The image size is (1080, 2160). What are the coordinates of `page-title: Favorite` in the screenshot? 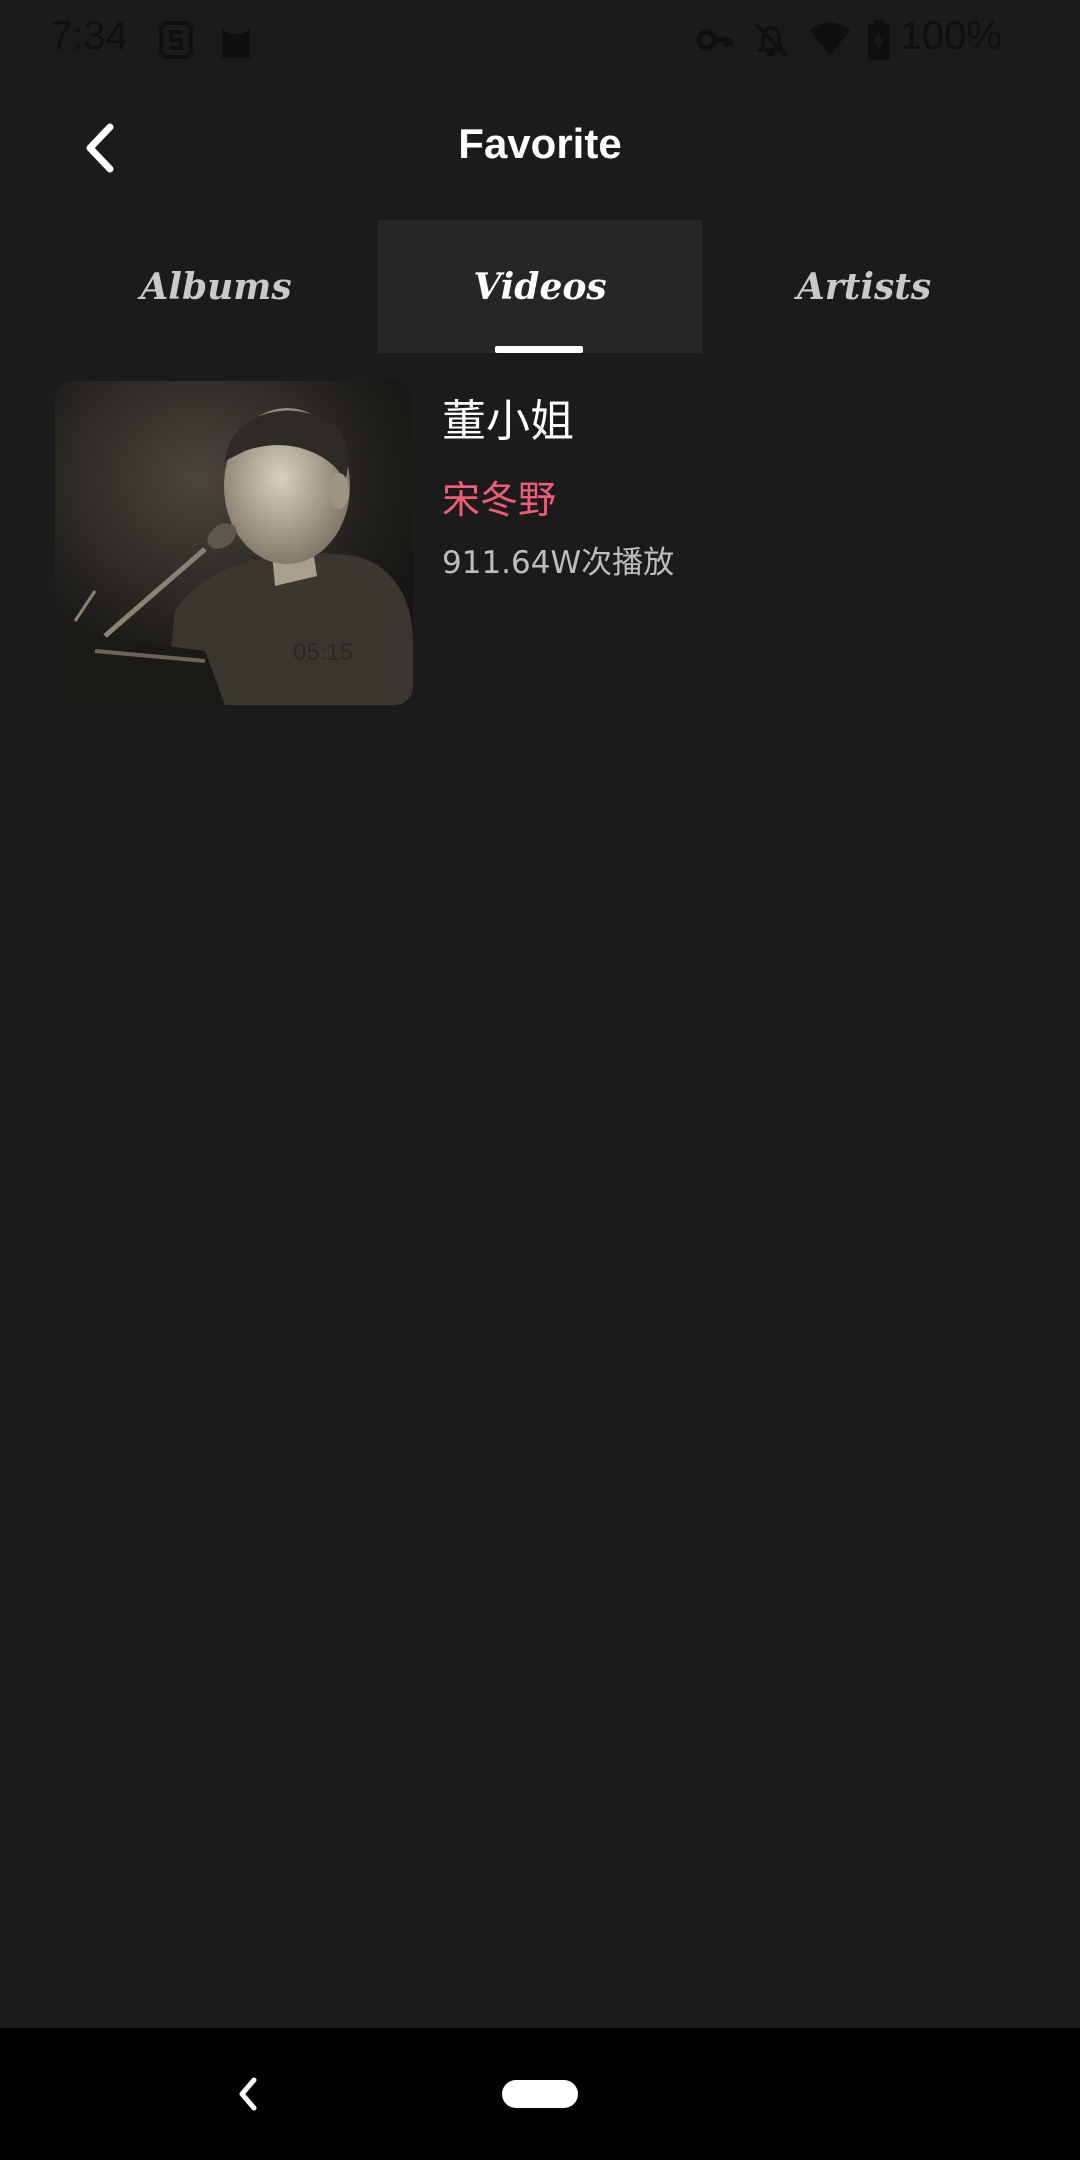 It's located at (540, 143).